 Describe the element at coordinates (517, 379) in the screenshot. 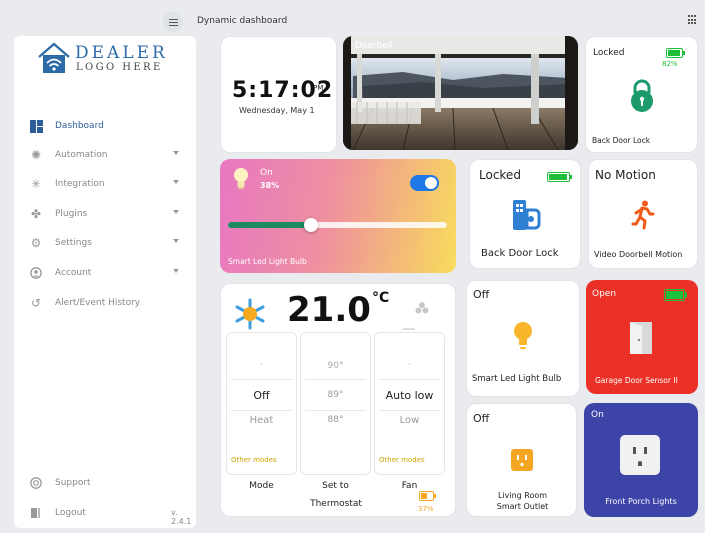

I see `bulb-name: Smart Led Light Bulb` at that location.